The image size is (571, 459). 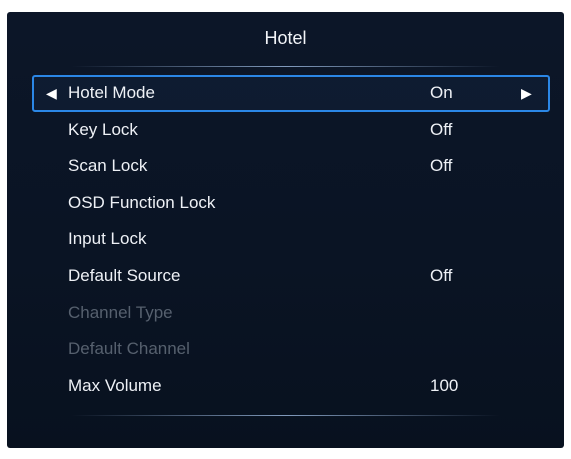 What do you see at coordinates (120, 312) in the screenshot?
I see `menu-item-label: Channel Type` at bounding box center [120, 312].